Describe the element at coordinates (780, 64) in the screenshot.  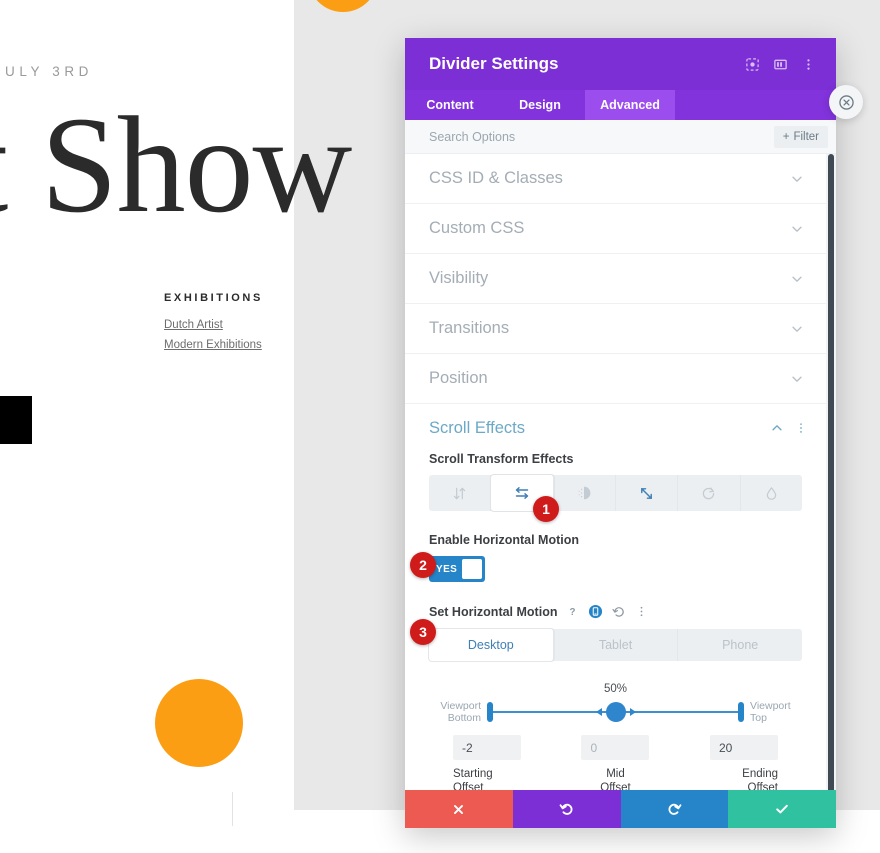
I see `layout-panel-icon` at that location.